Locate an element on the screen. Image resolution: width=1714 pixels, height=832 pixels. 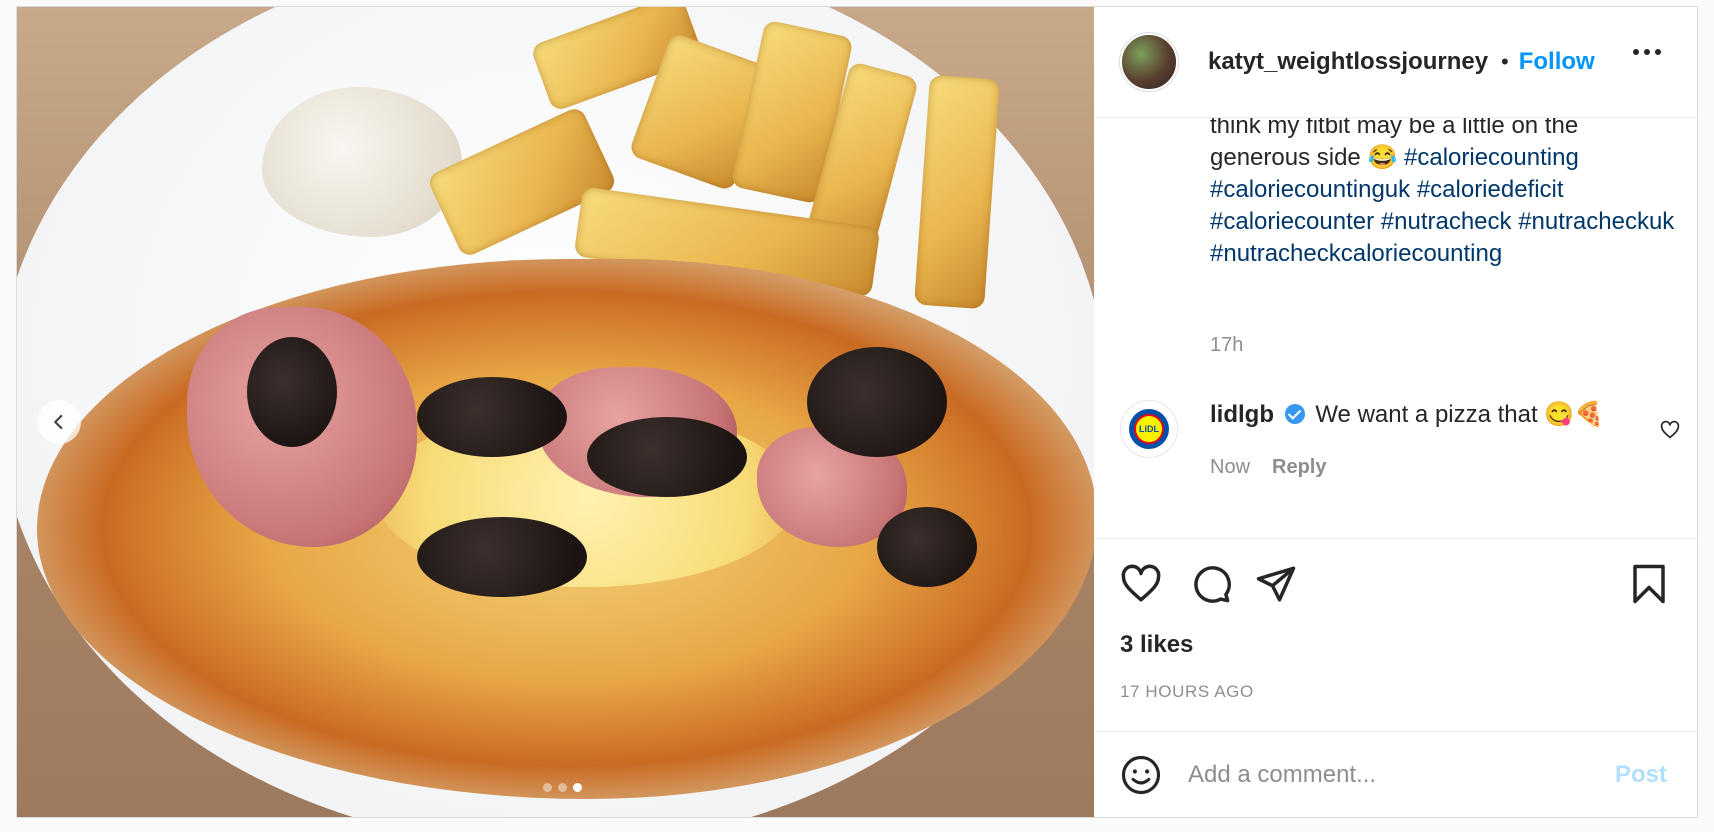
post-comment-button: Post is located at coordinates (1641, 775).